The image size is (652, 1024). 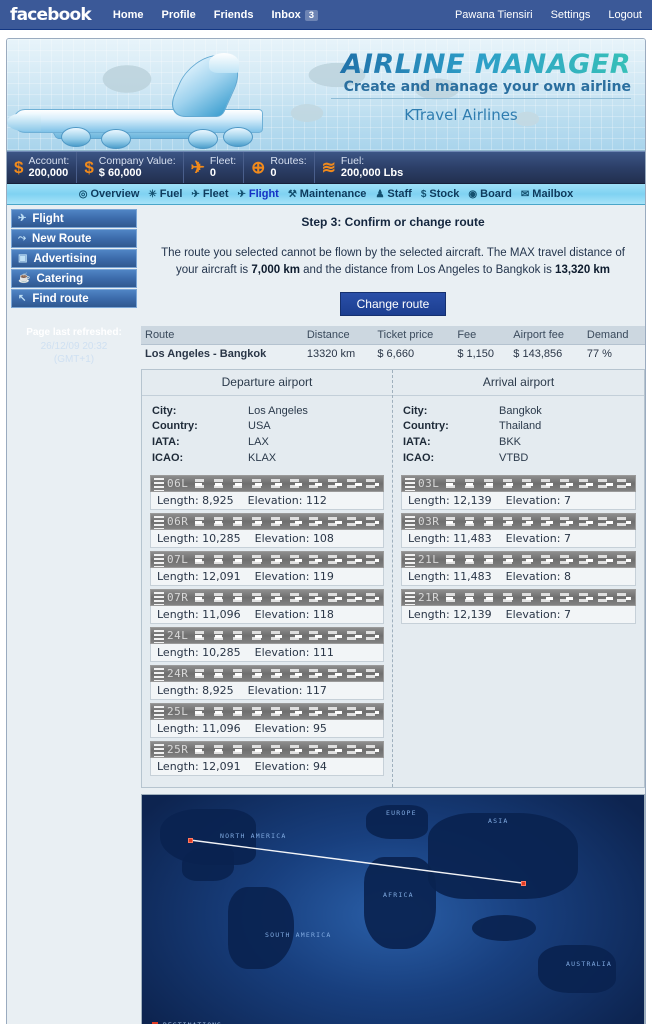 I want to click on departure-heading: Departure airport, so click(x=267, y=383).